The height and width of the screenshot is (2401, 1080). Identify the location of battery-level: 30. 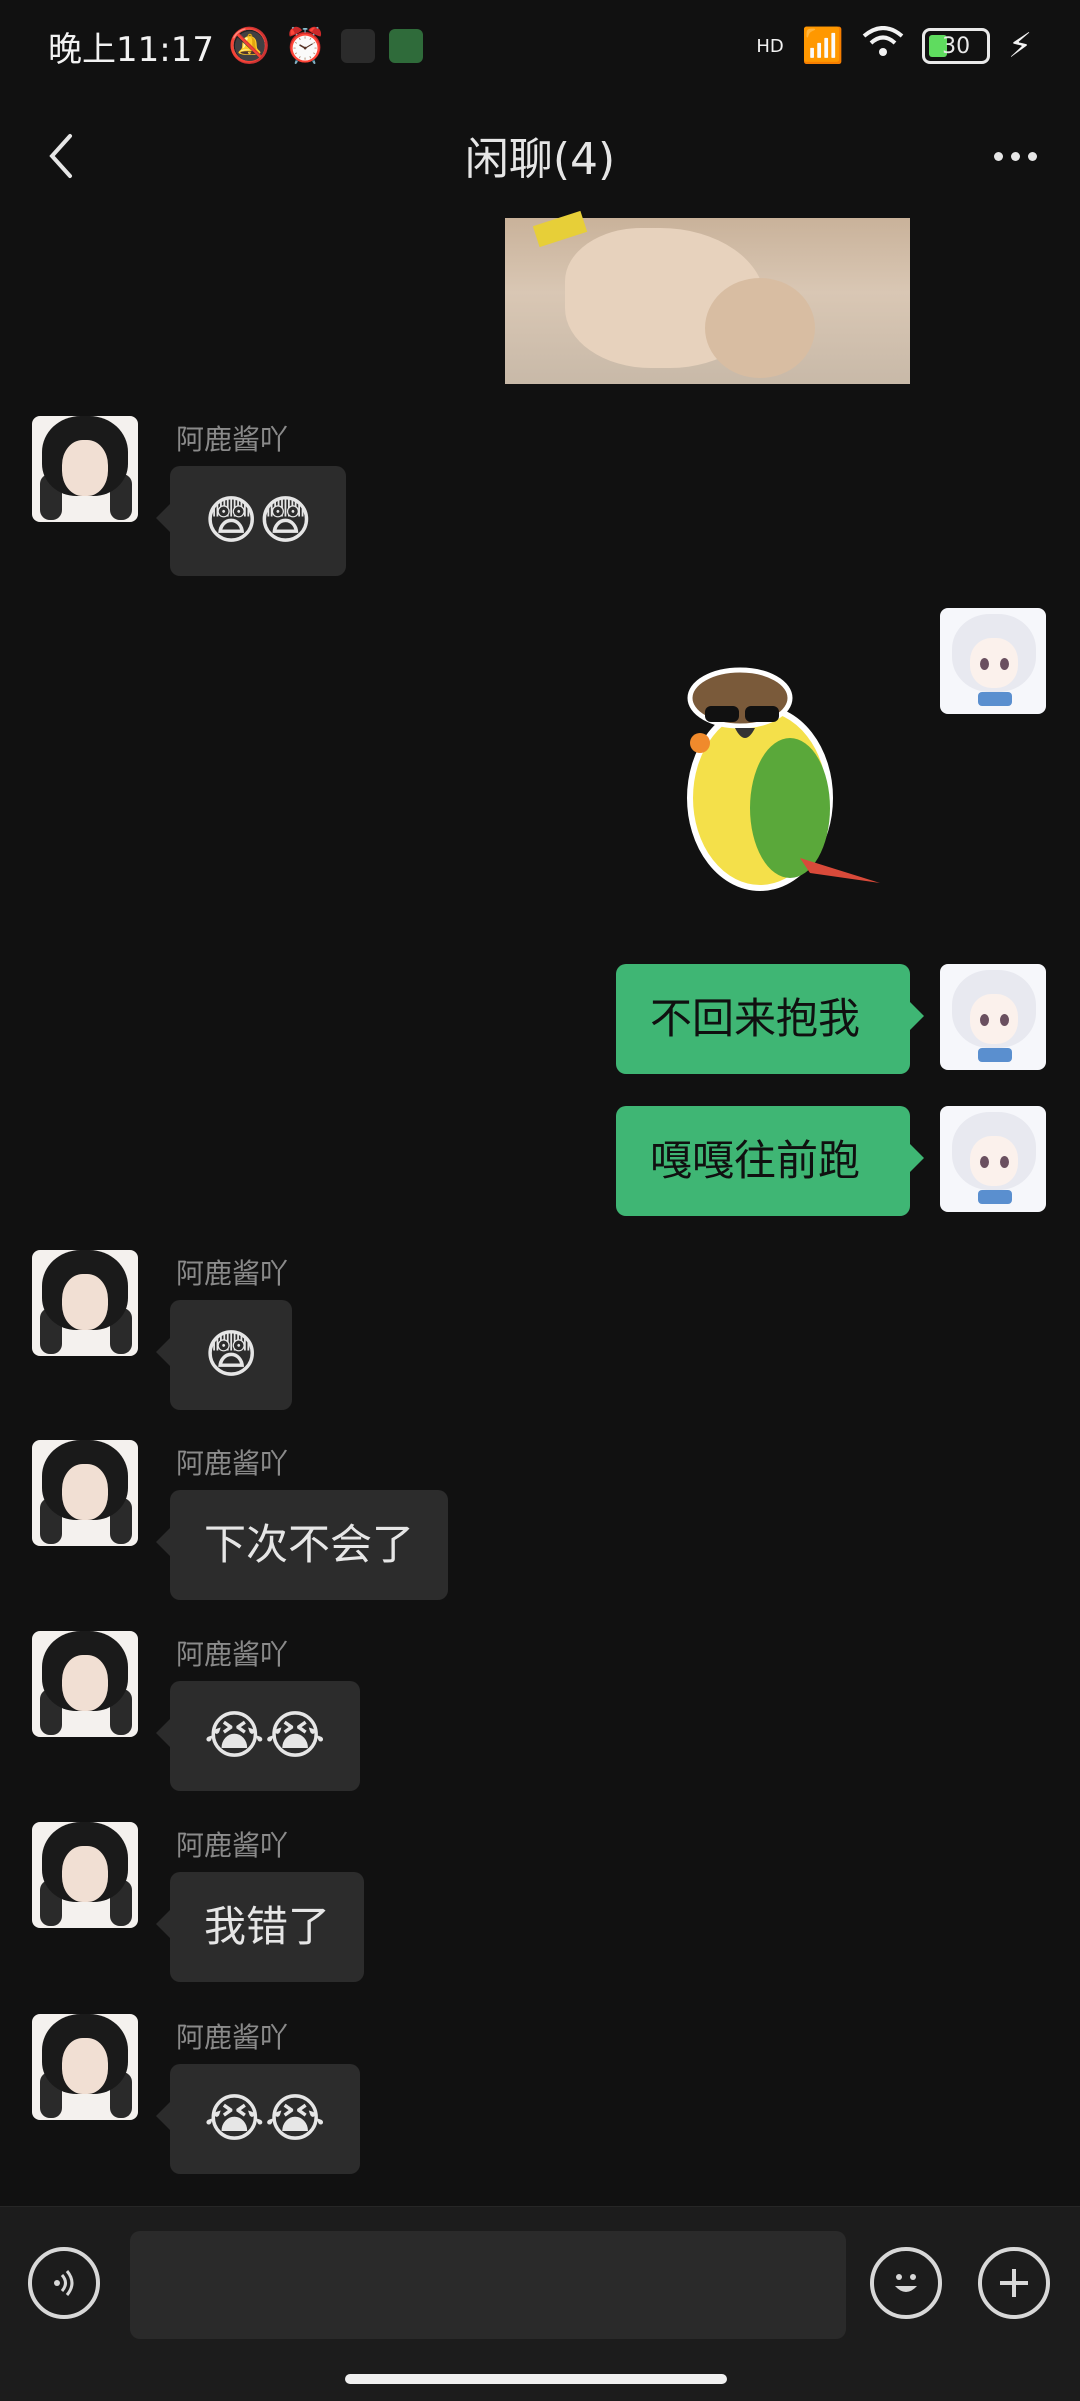
(956, 46).